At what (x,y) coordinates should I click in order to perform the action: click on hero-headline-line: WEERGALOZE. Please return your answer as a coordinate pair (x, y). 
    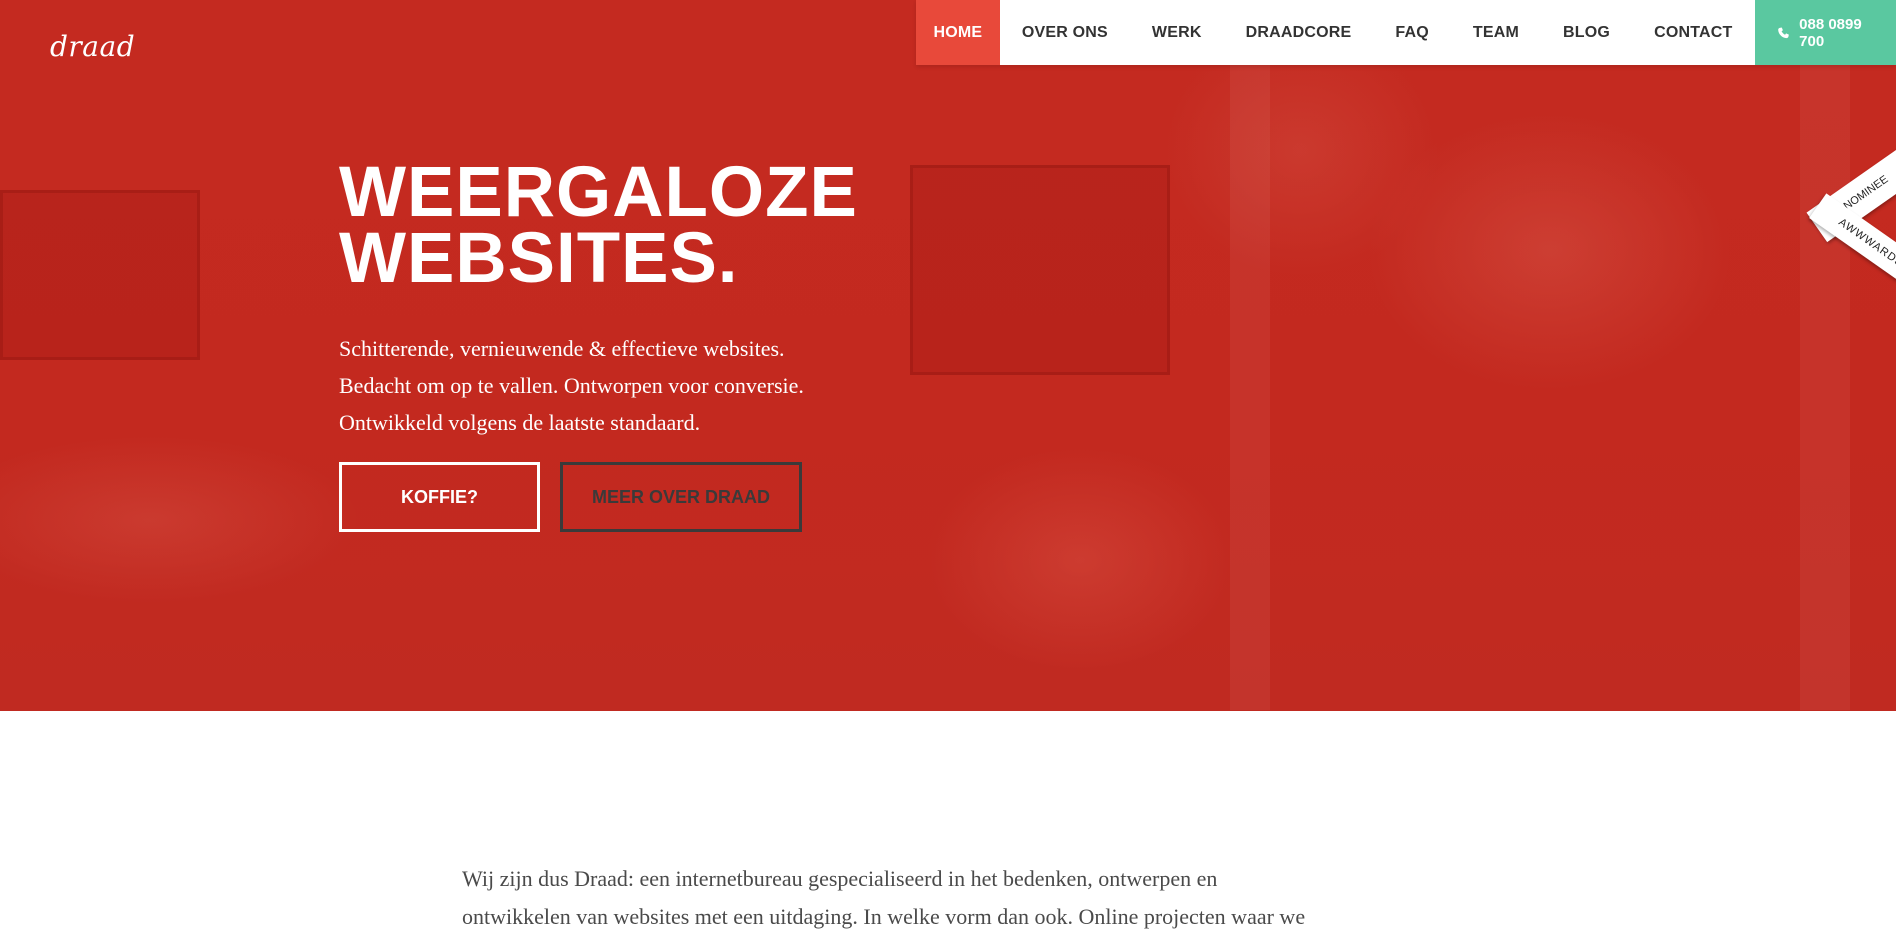
    Looking at the image, I should click on (598, 192).